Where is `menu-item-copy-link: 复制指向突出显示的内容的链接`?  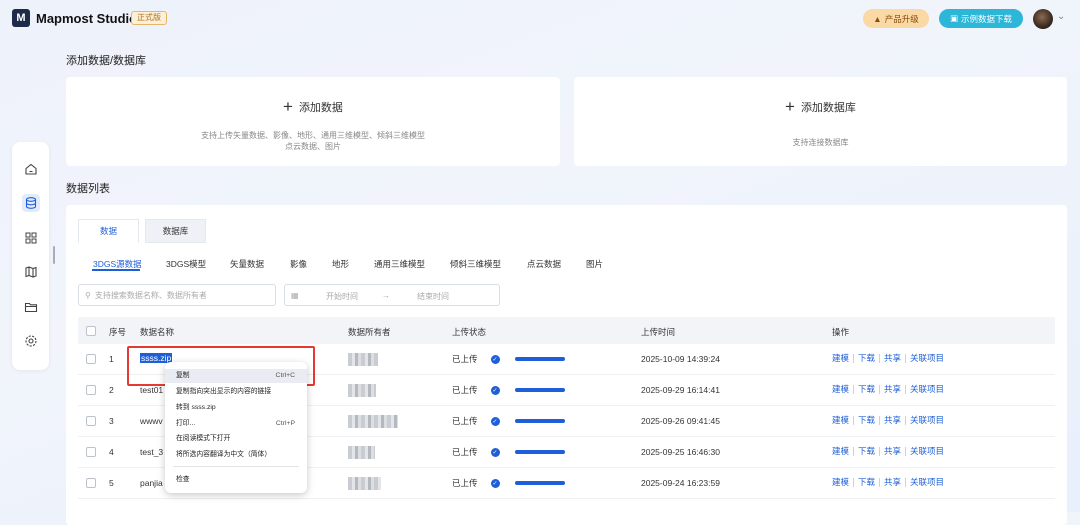
menu-item-copy-link: 复制指向突出显示的内容的链接 is located at coordinates (236, 392).